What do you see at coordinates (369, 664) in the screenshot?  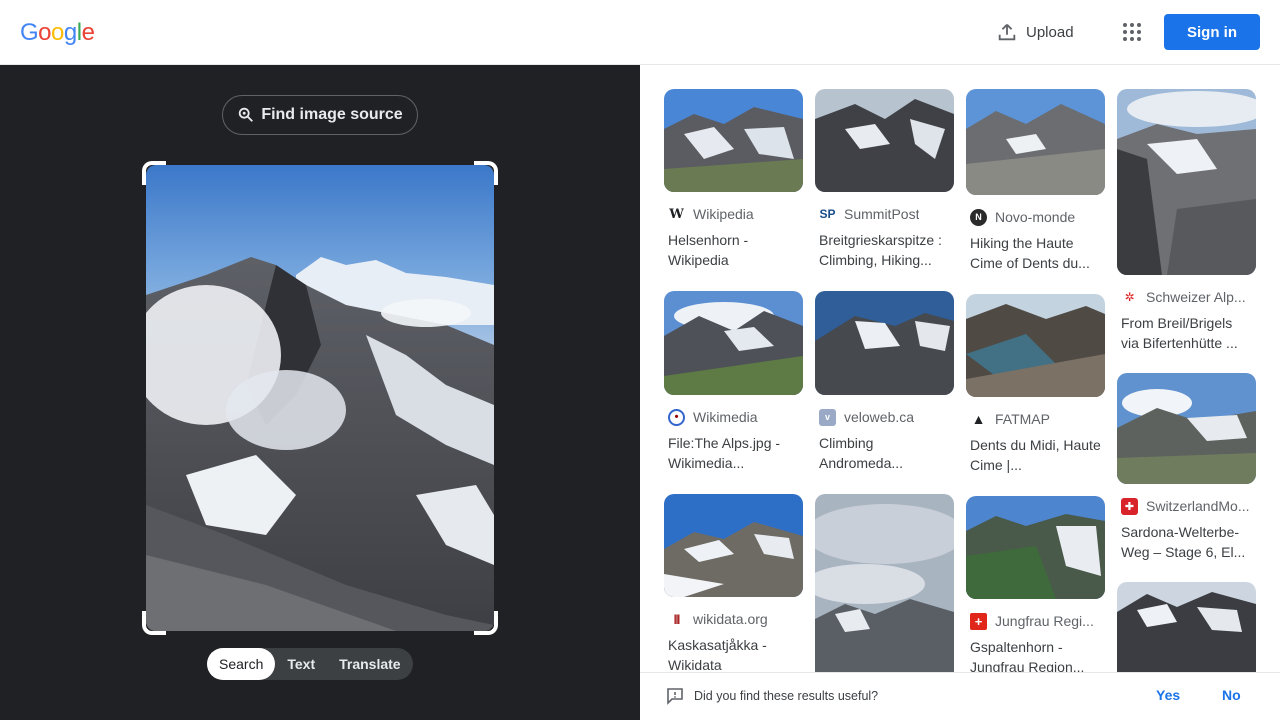 I see `tab-translate: Translate` at bounding box center [369, 664].